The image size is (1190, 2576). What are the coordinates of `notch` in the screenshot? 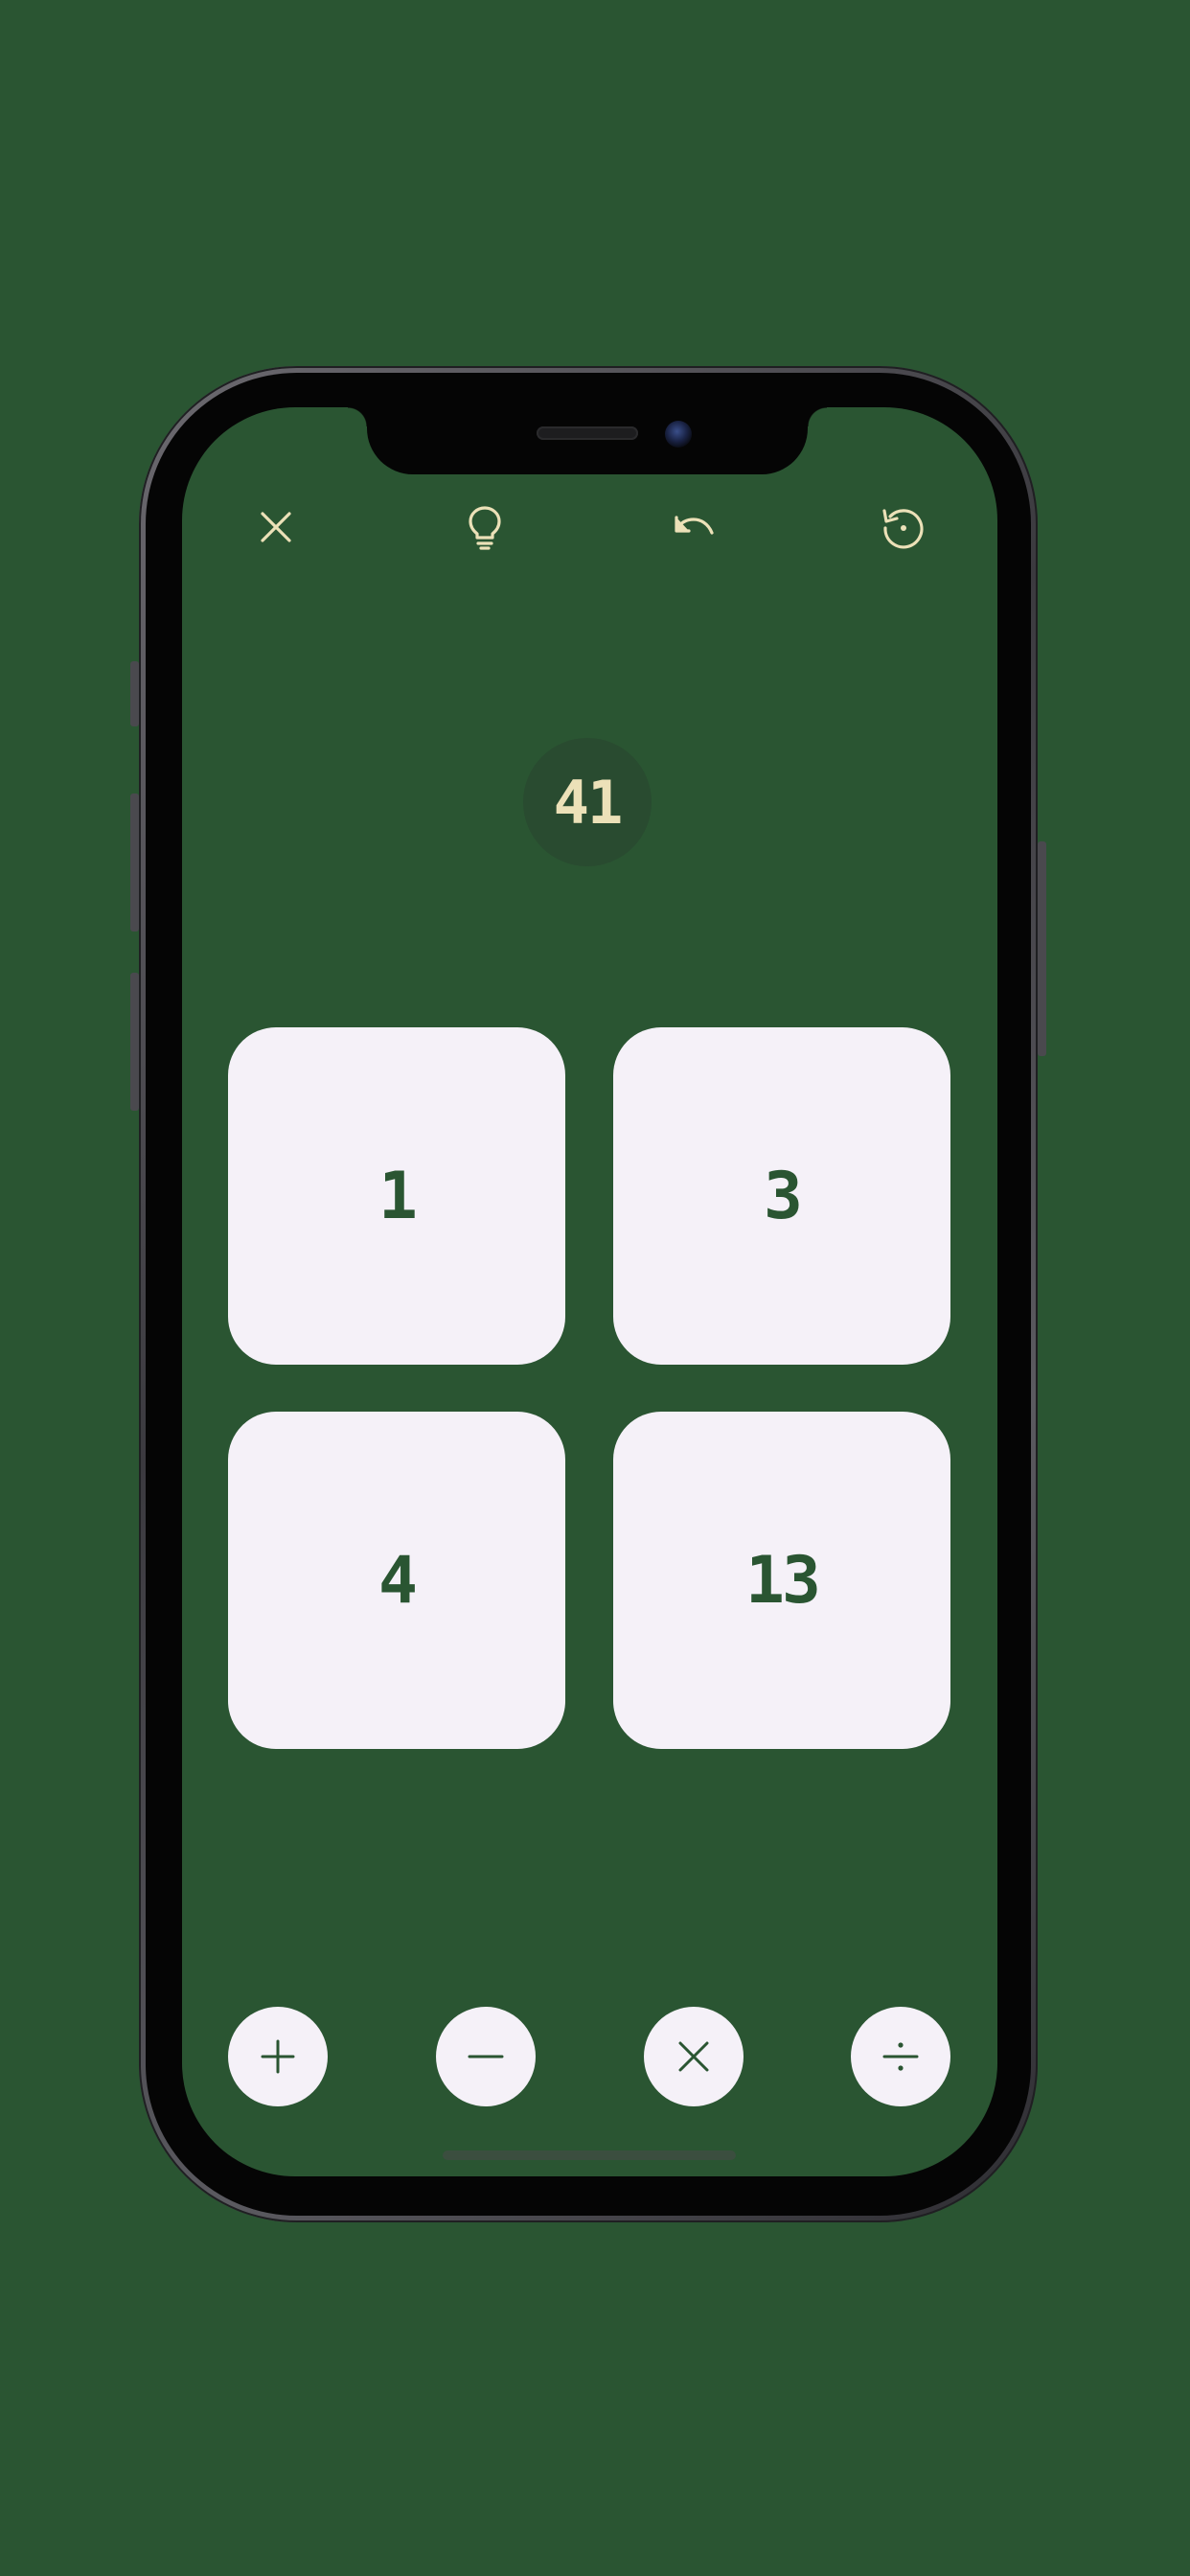 It's located at (588, 440).